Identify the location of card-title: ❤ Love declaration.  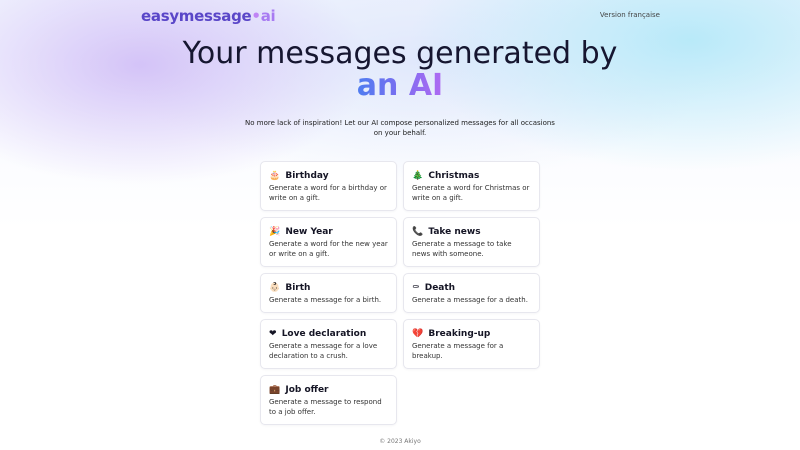
(328, 334).